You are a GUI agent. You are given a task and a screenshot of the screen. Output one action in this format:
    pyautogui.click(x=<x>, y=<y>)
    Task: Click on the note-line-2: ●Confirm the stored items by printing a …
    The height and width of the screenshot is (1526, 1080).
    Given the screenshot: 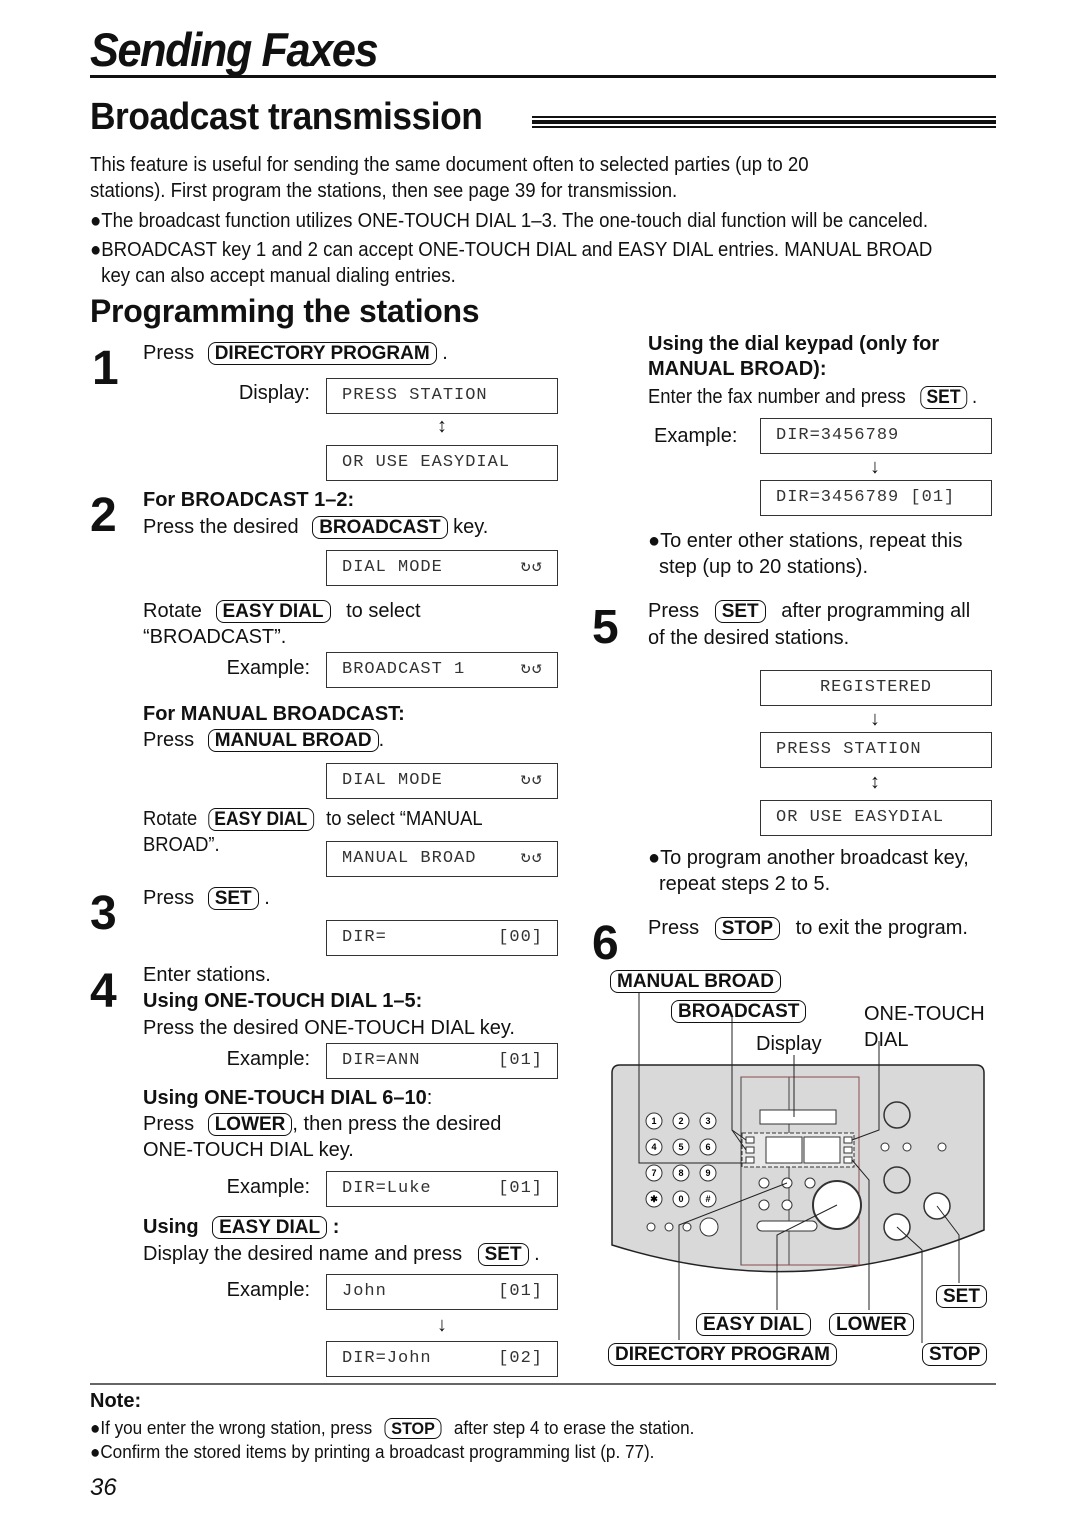 What is the action you would take?
    pyautogui.click(x=372, y=1452)
    